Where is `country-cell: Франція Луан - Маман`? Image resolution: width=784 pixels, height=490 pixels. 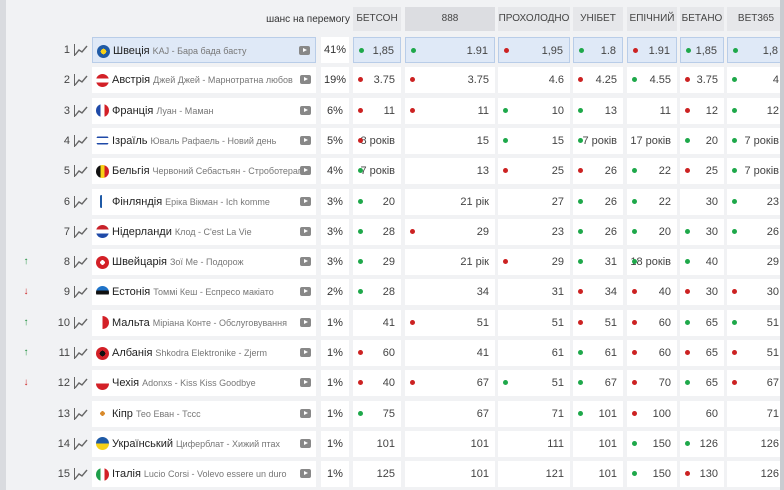 country-cell: Франція Луан - Маман is located at coordinates (204, 110).